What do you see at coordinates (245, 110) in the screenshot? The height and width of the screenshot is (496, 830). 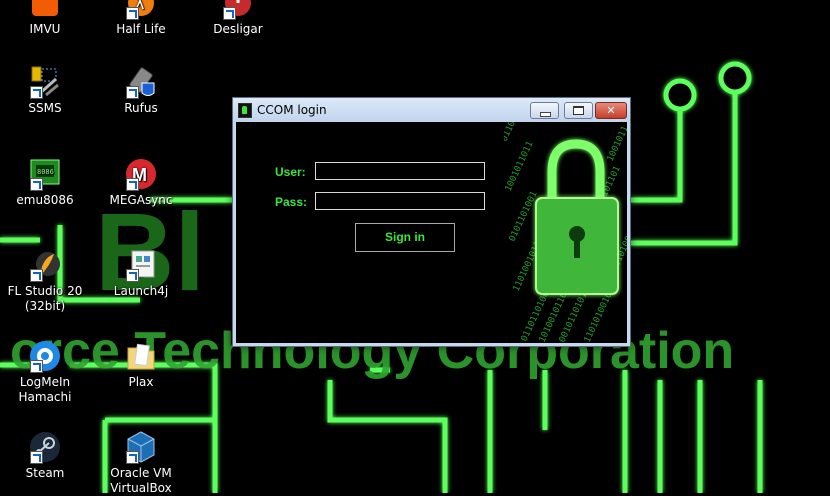 I see `app-icon` at bounding box center [245, 110].